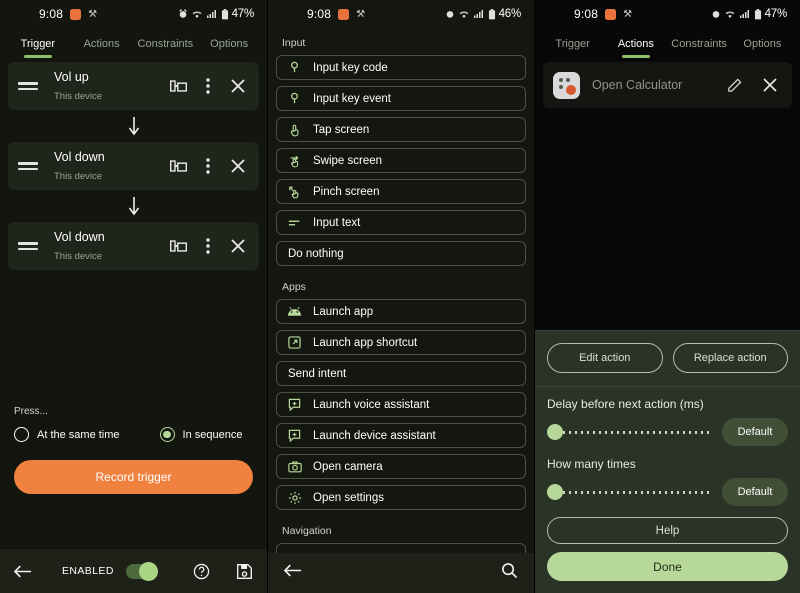 This screenshot has width=800, height=593. Describe the element at coordinates (401, 253) in the screenshot. I see `list-item-do-nothing: Do nothing` at that location.